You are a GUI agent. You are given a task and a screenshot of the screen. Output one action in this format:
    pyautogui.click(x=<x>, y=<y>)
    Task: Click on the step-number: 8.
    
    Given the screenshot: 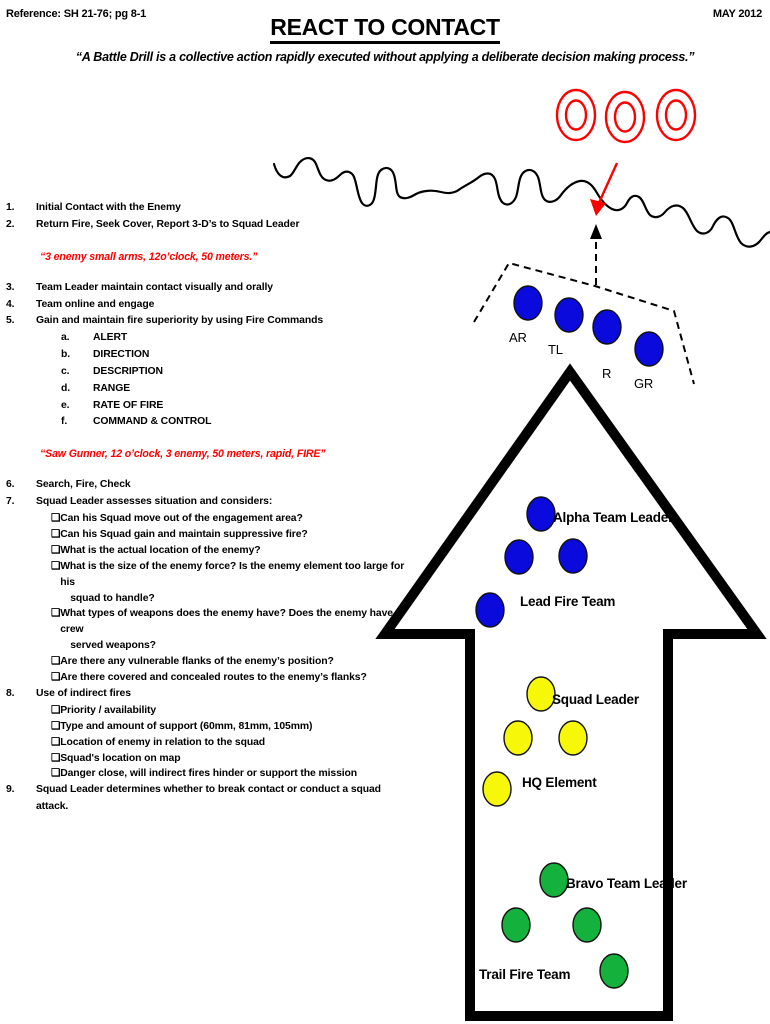 What is the action you would take?
    pyautogui.click(x=10, y=693)
    